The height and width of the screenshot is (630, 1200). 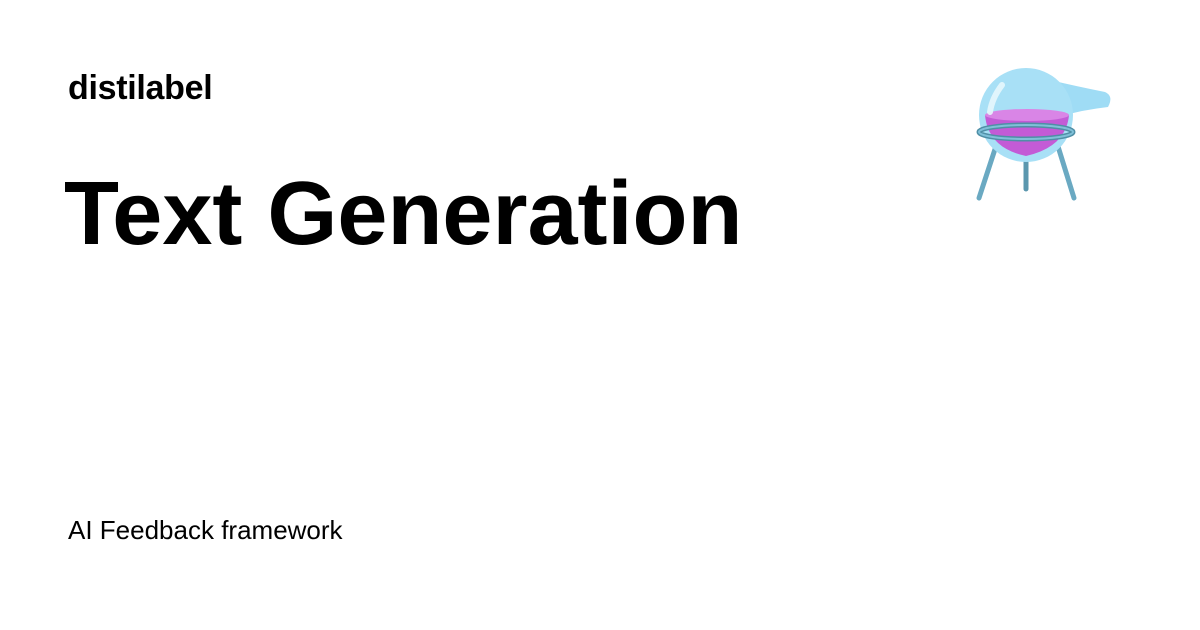 What do you see at coordinates (1042, 132) in the screenshot?
I see `flask-icon` at bounding box center [1042, 132].